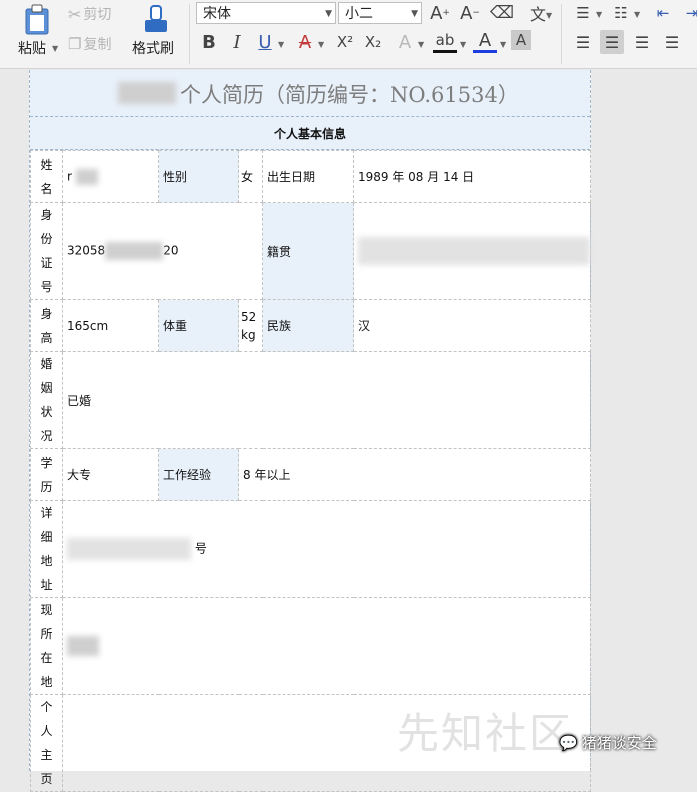 This screenshot has height=792, width=697. What do you see at coordinates (198, 325) in the screenshot?
I see `weight-label: 体重` at bounding box center [198, 325].